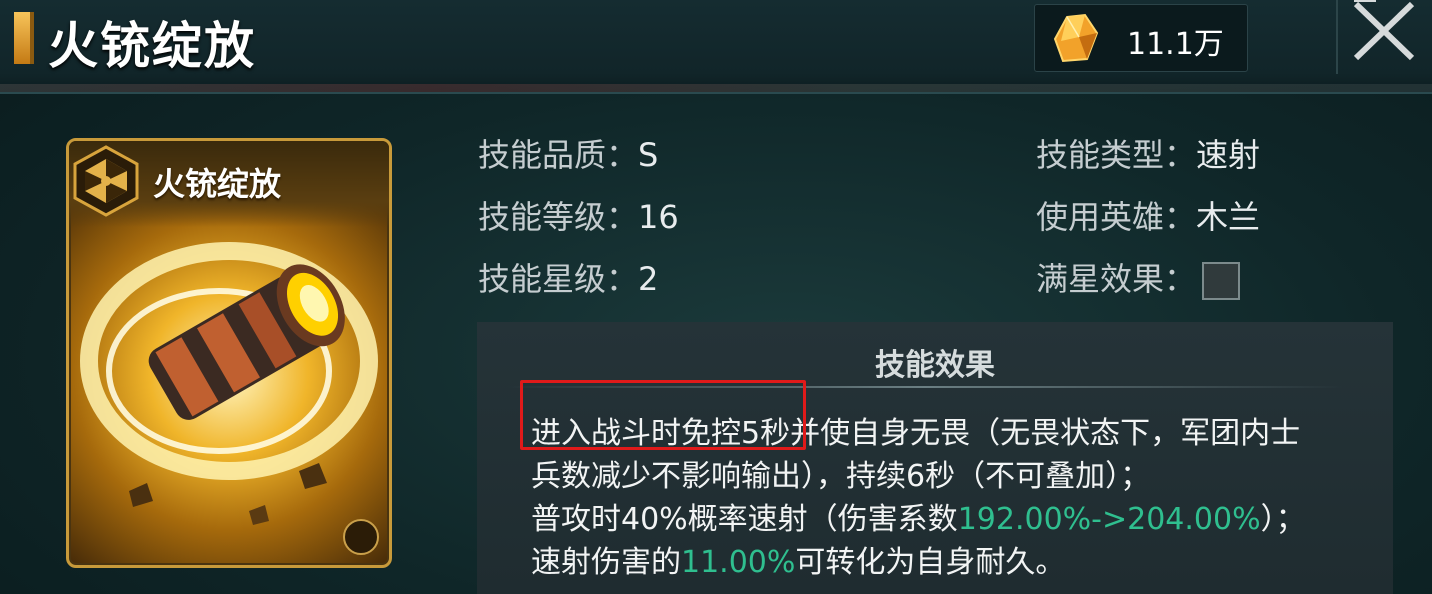 Image resolution: width=1432 pixels, height=594 pixels. Describe the element at coordinates (1228, 155) in the screenshot. I see `type-value: 速射` at that location.